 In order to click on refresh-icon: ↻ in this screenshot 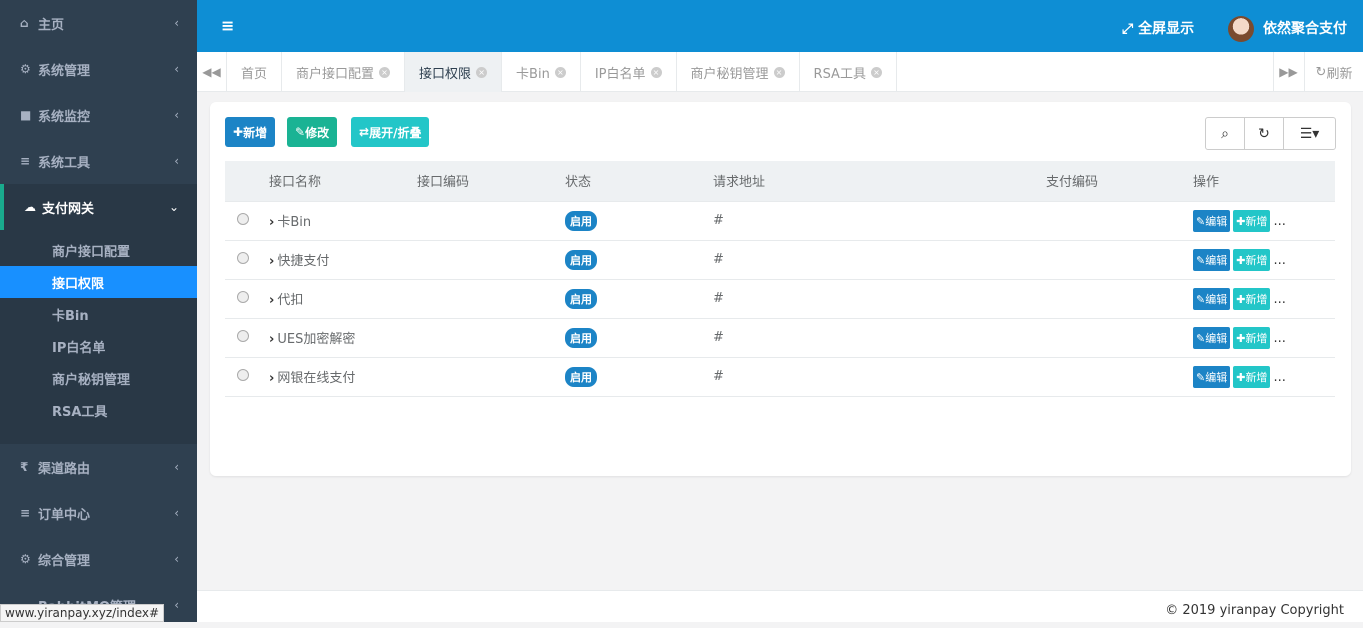, I will do `click(1264, 133)`.